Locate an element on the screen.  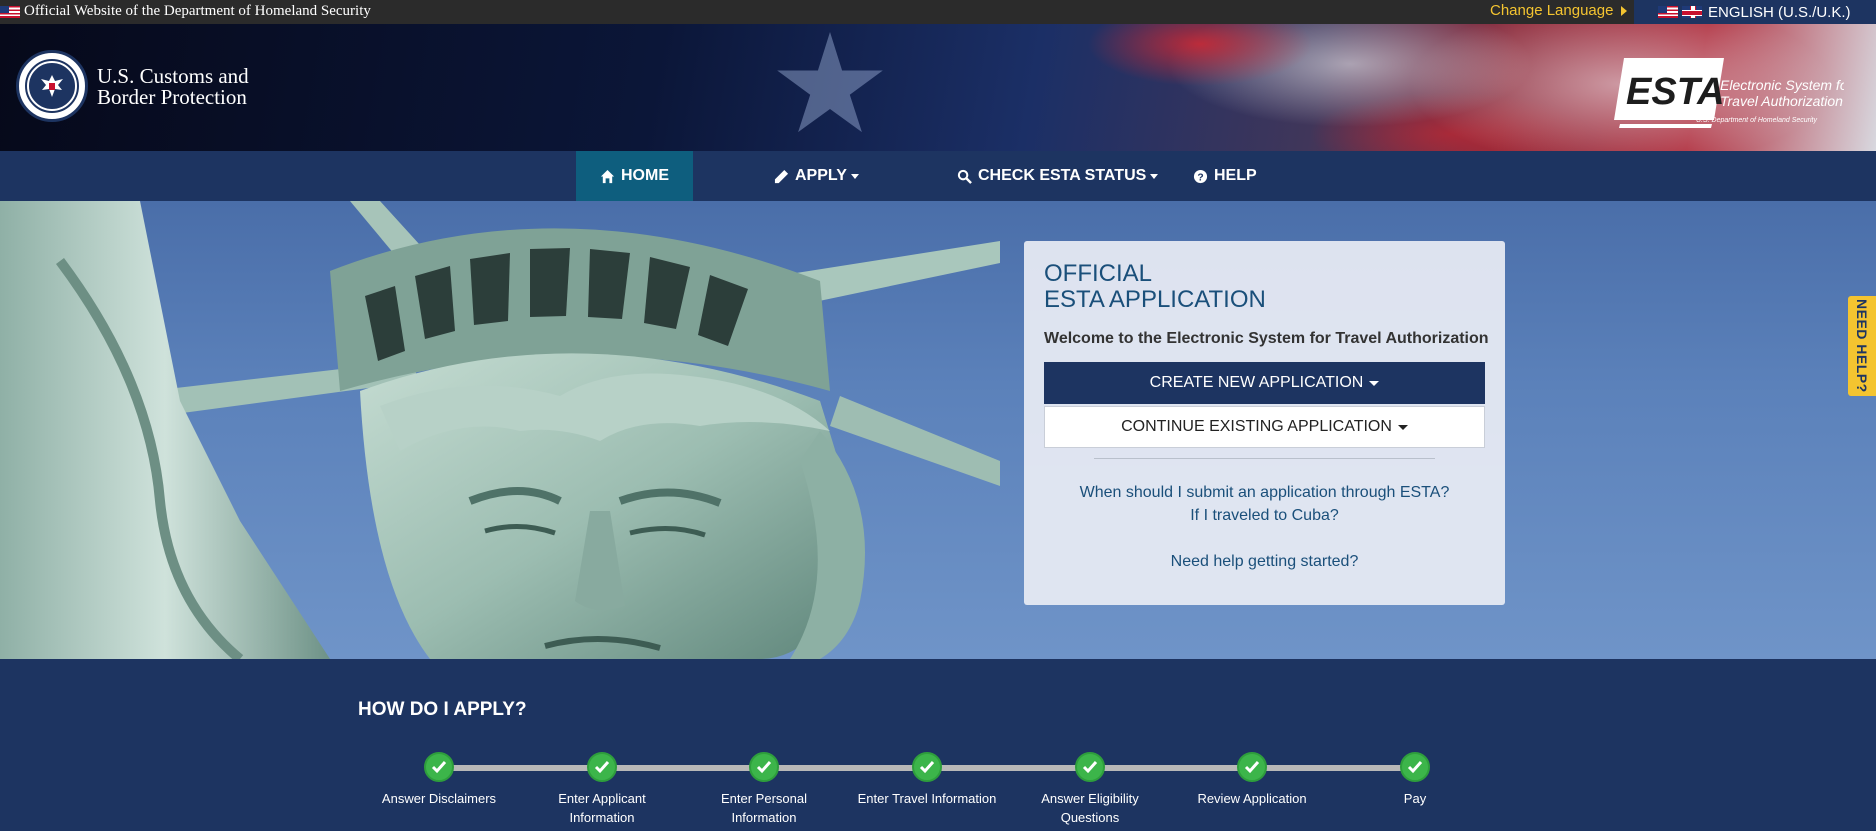
create-new-application-label: CREATE NEW APPLICATION is located at coordinates (1256, 382).